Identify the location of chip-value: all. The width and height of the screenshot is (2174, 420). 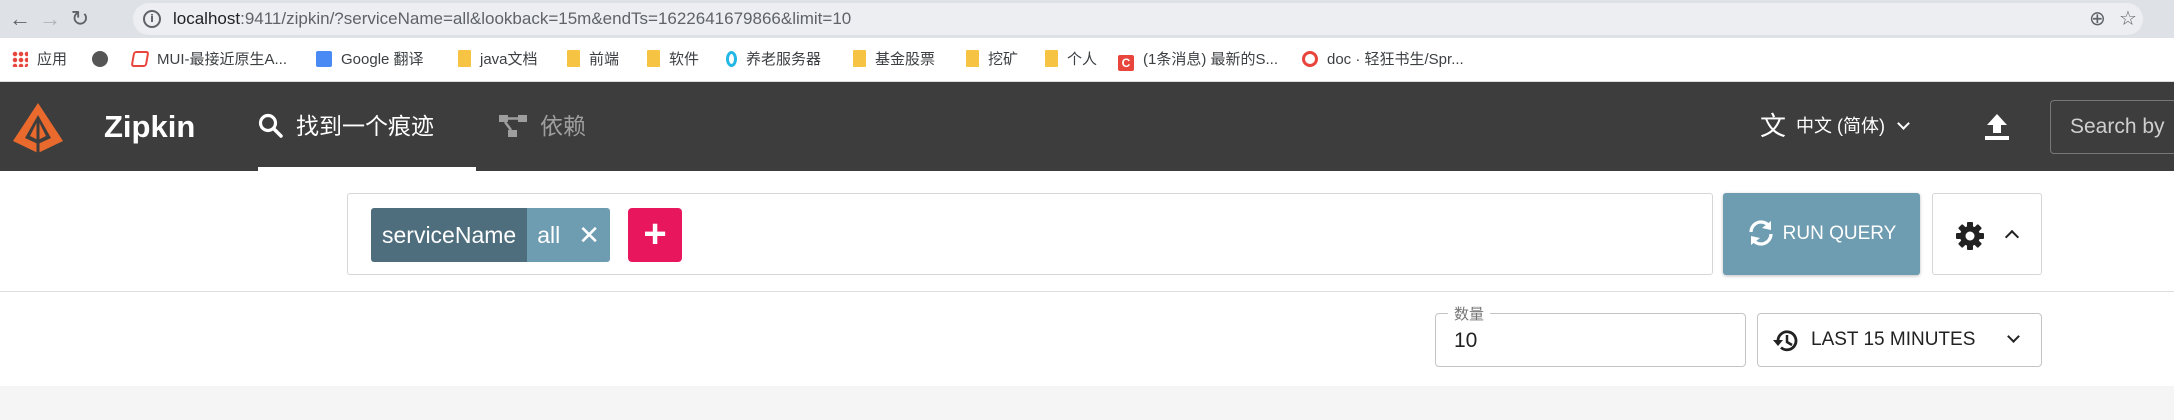
(549, 235).